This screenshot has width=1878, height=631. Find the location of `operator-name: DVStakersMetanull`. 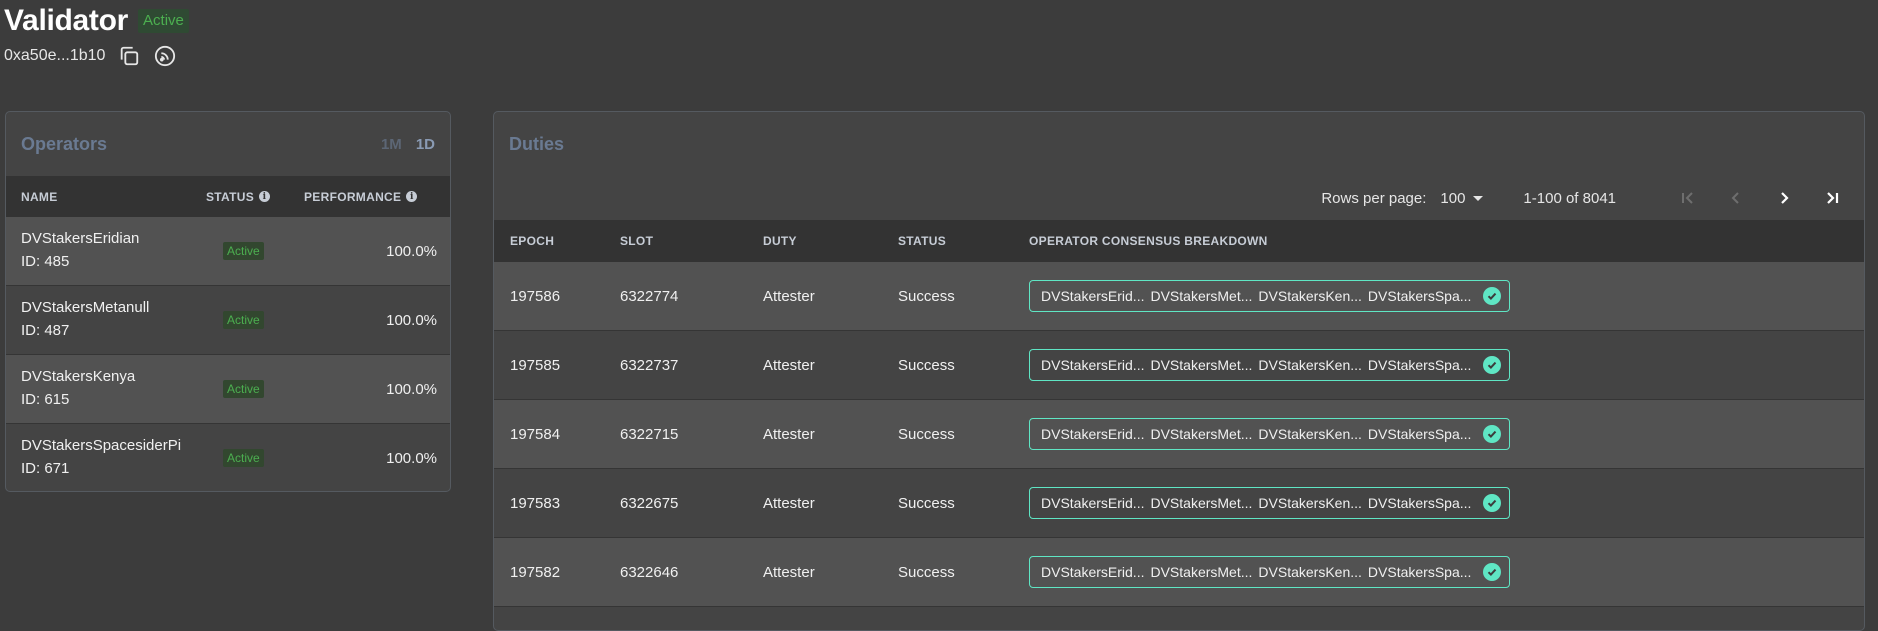

operator-name: DVStakersMetanull is located at coordinates (85, 307).